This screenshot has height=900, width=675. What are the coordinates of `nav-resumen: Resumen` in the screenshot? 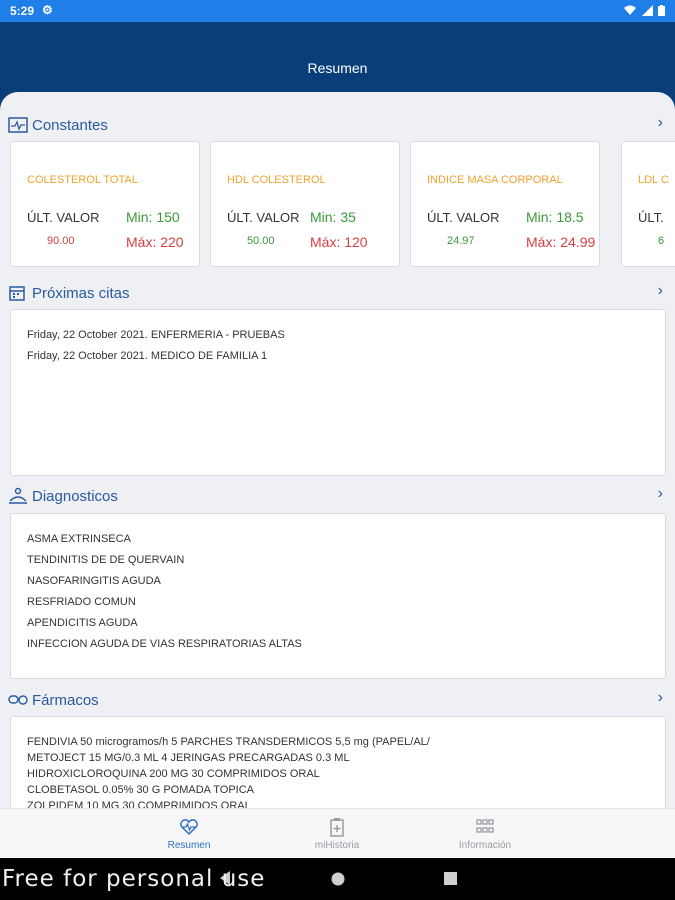 It's located at (189, 834).